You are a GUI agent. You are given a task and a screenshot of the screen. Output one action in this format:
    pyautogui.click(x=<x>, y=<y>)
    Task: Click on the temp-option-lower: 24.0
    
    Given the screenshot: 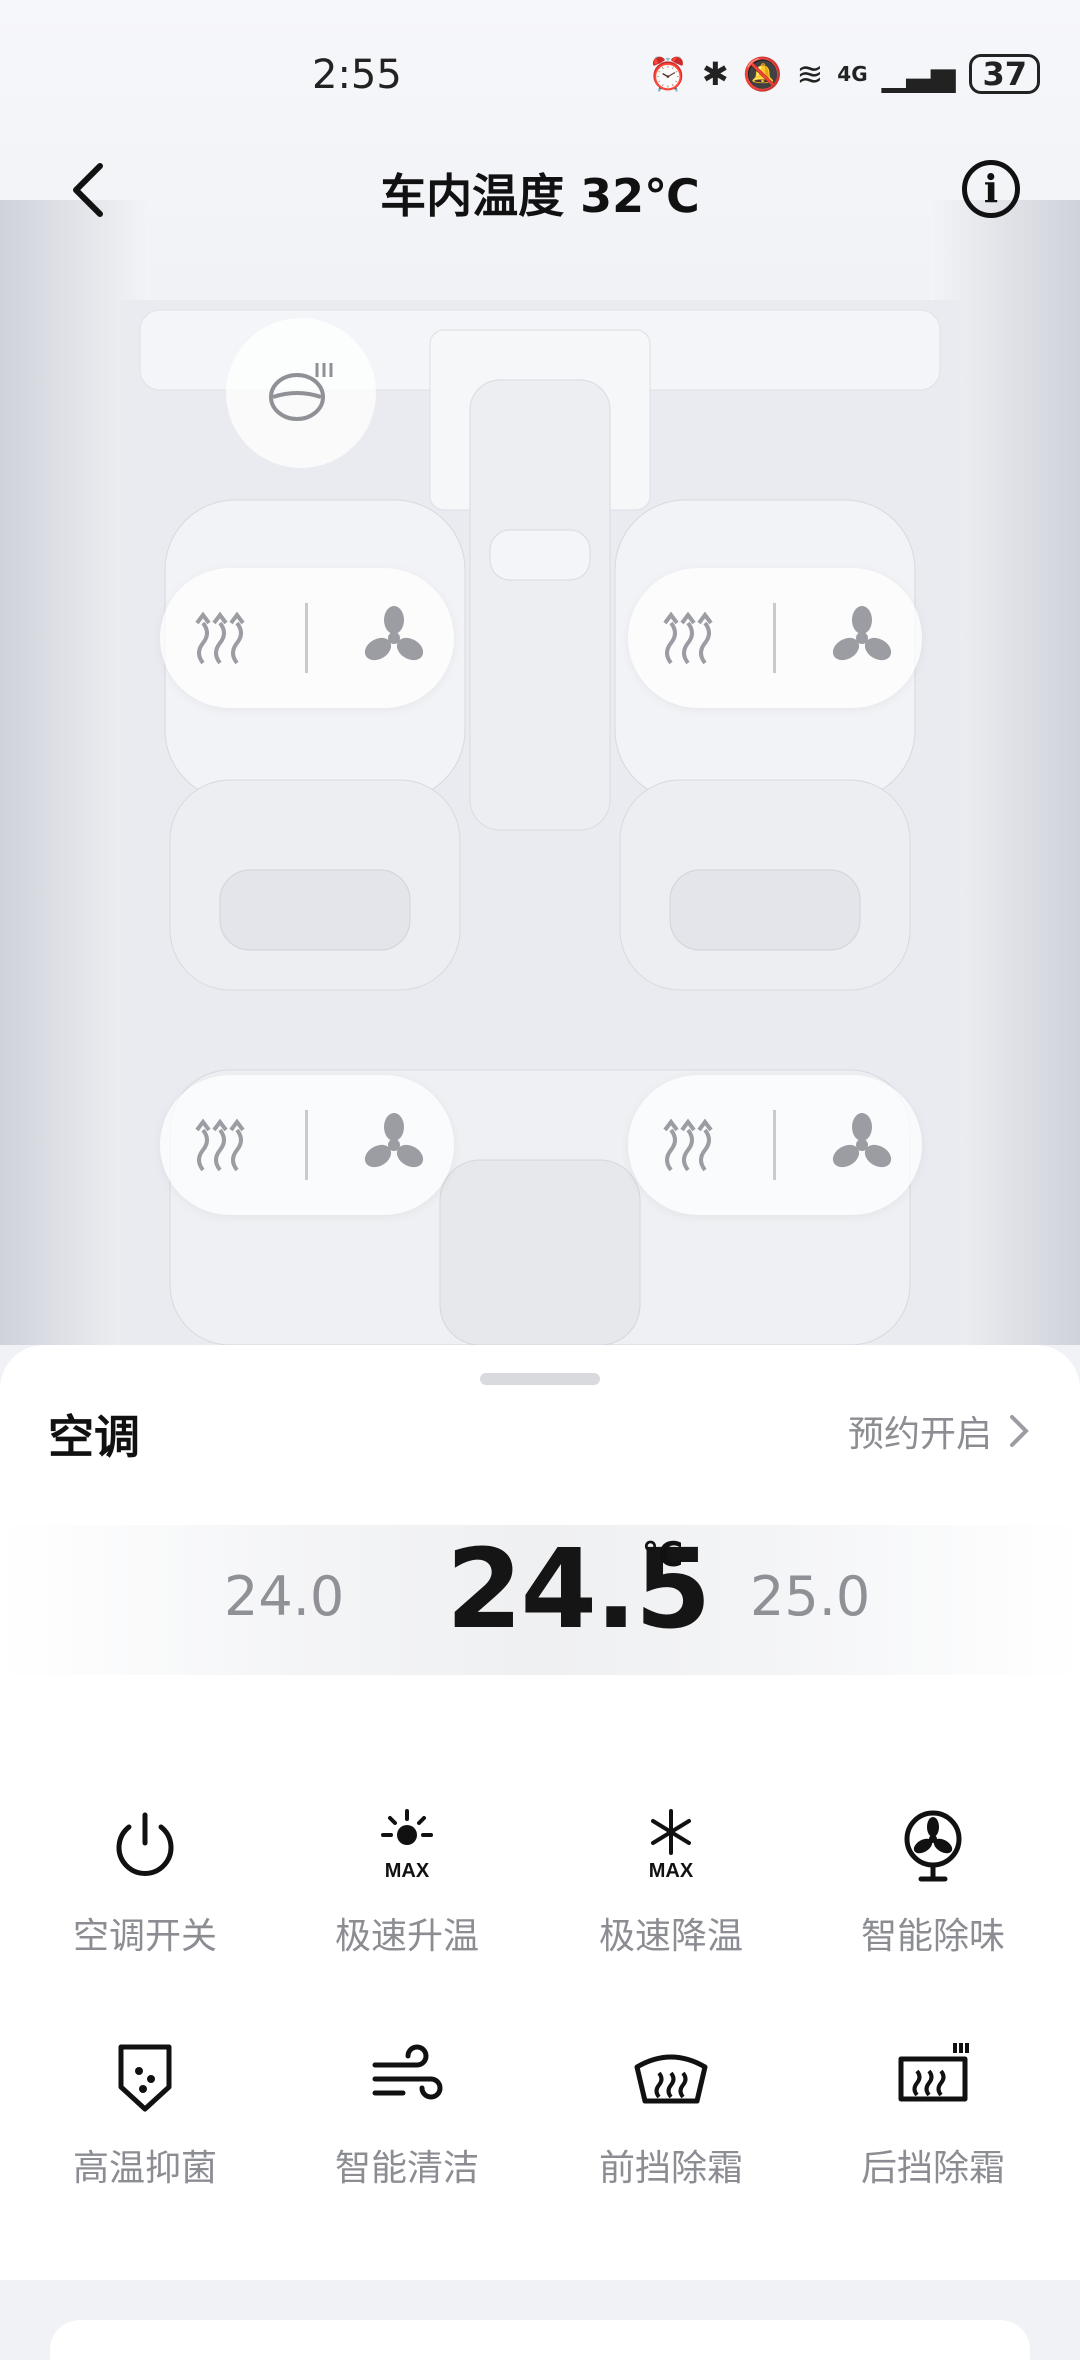 What is the action you would take?
    pyautogui.click(x=284, y=1596)
    